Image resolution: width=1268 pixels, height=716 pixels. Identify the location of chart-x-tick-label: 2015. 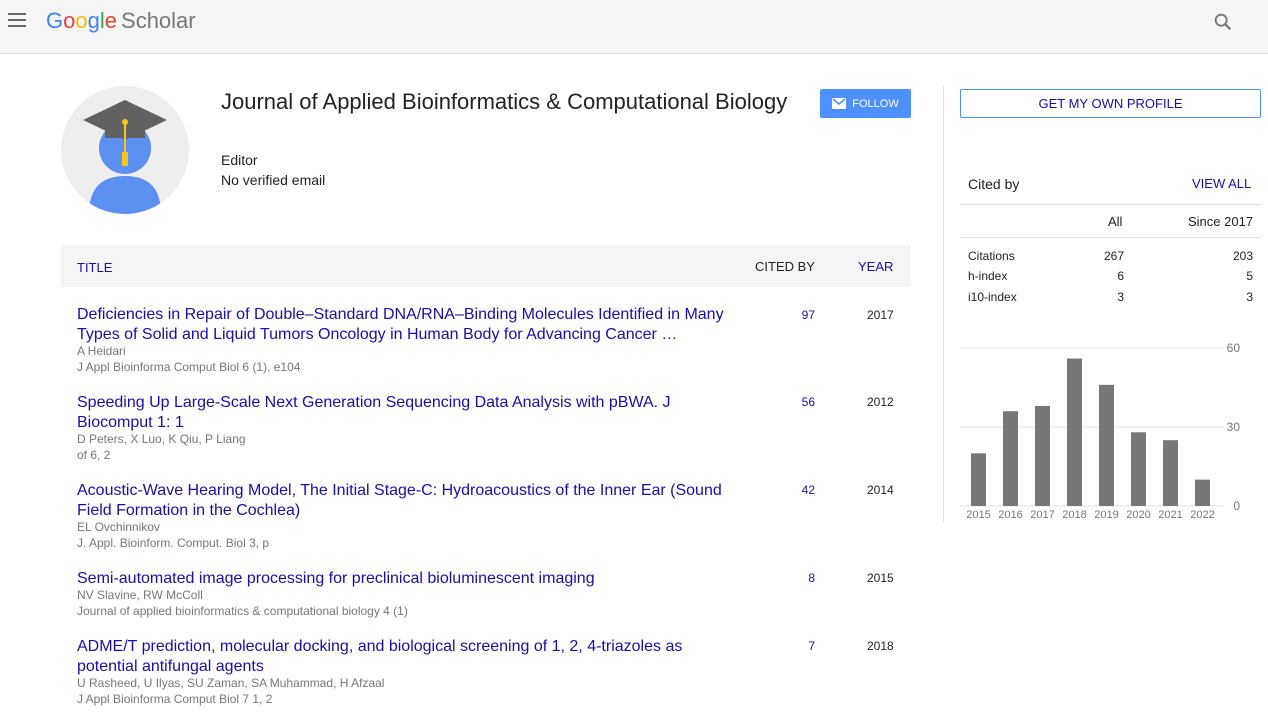
(978, 515).